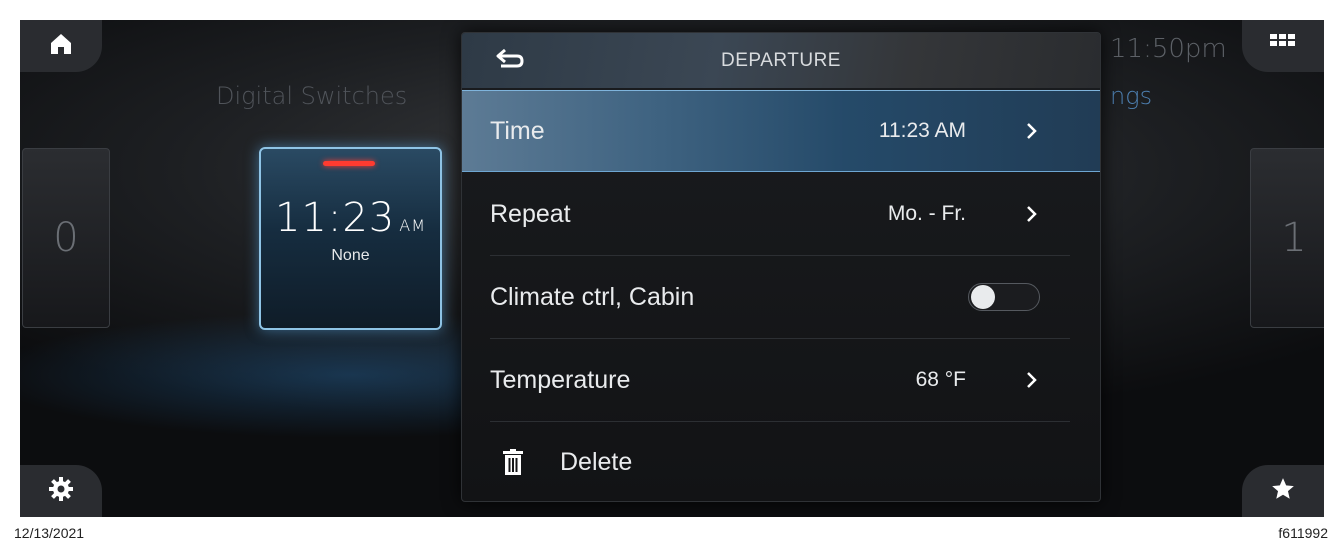 This screenshot has height=550, width=1342. Describe the element at coordinates (312, 96) in the screenshot. I see `background-title-left: Digital Switches` at that location.